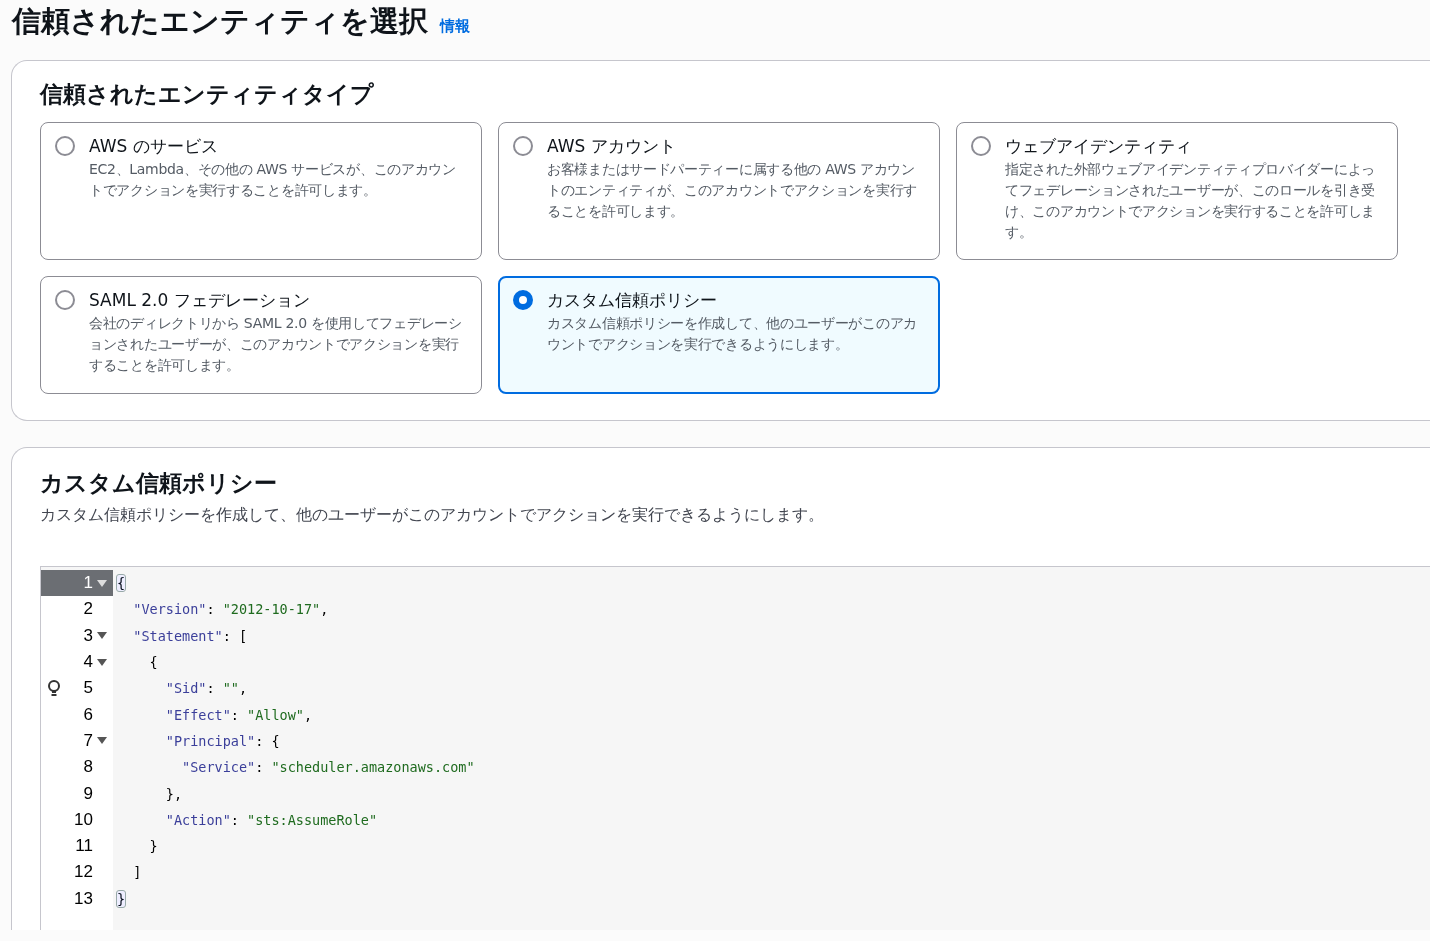 Image resolution: width=1430 pixels, height=941 pixels. I want to click on code-line: "Sid": "",, so click(206, 689).